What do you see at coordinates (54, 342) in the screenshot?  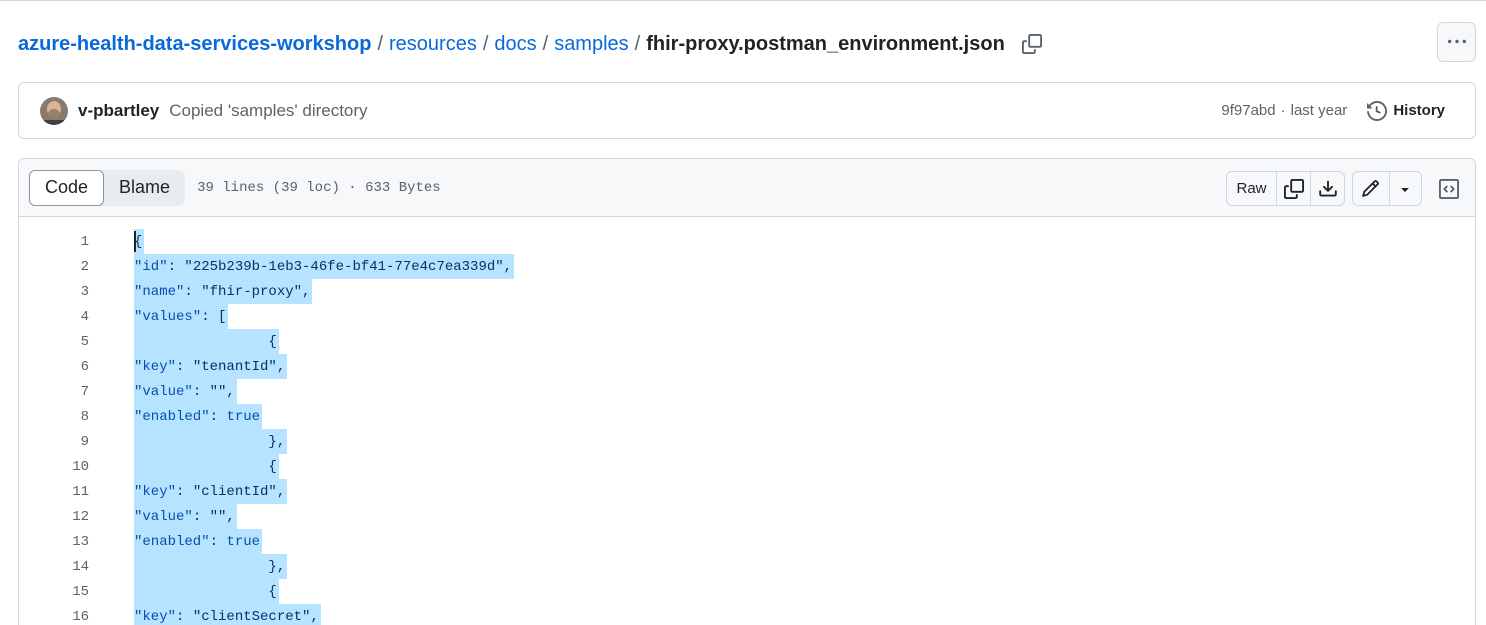 I see `line-number: 5` at bounding box center [54, 342].